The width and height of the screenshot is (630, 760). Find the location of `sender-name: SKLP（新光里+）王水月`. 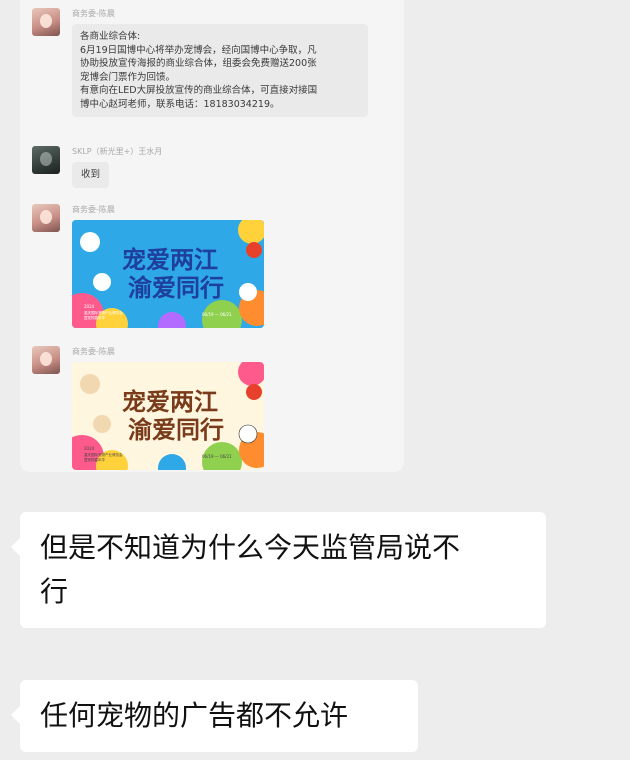

sender-name: SKLP（新光里+）王水月 is located at coordinates (117, 151).